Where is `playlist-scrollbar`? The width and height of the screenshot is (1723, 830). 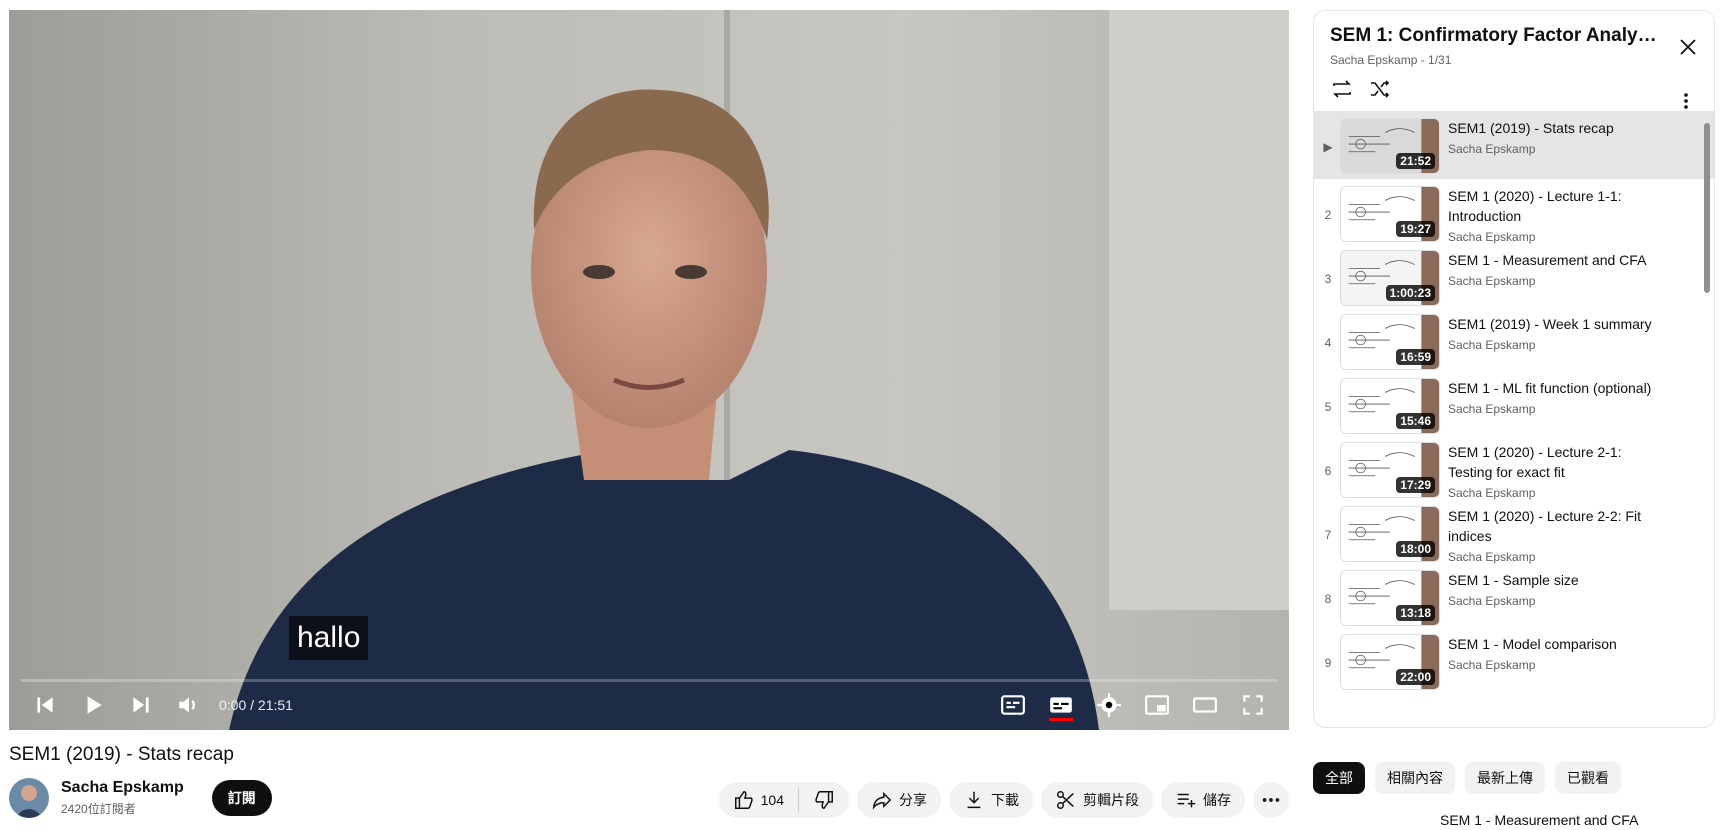
playlist-scrollbar is located at coordinates (1707, 208).